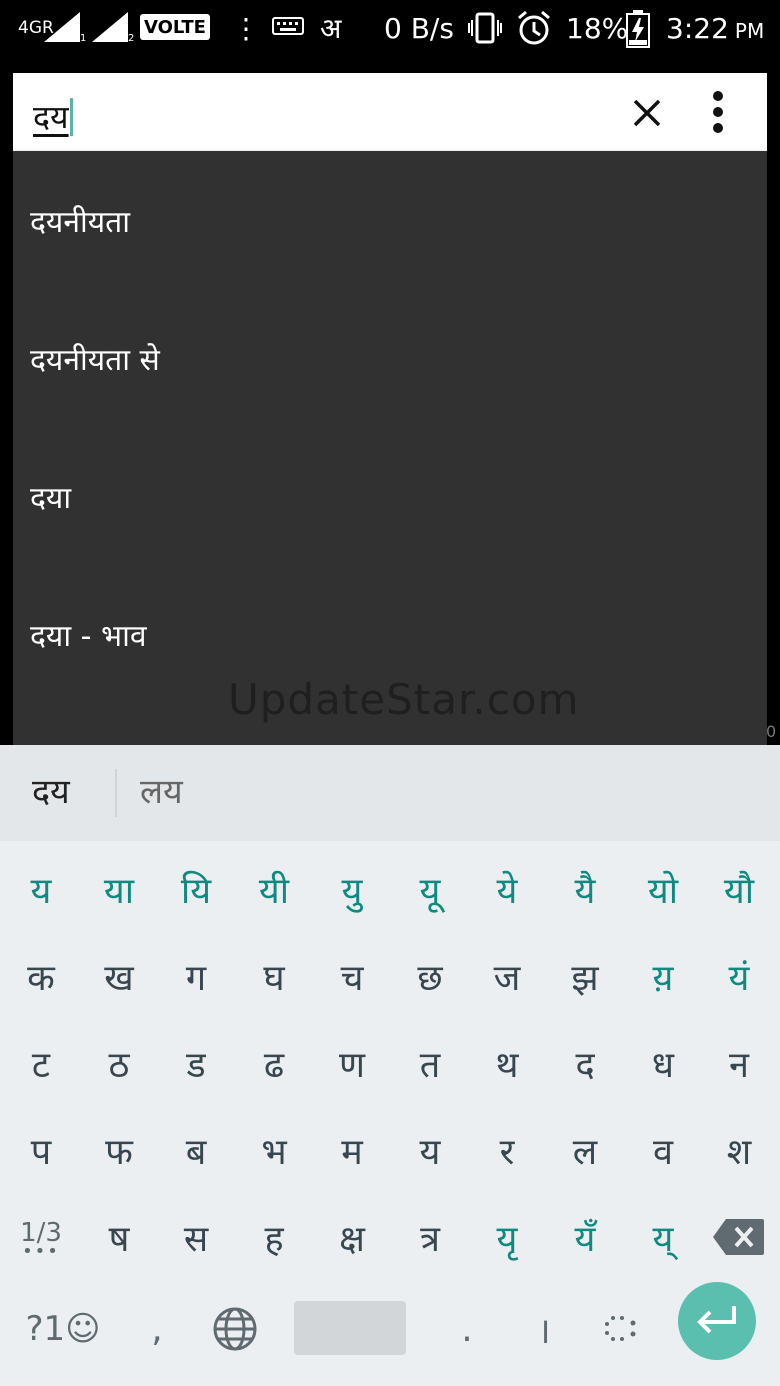  I want to click on page-dots-icon: •••, so click(41, 1251).